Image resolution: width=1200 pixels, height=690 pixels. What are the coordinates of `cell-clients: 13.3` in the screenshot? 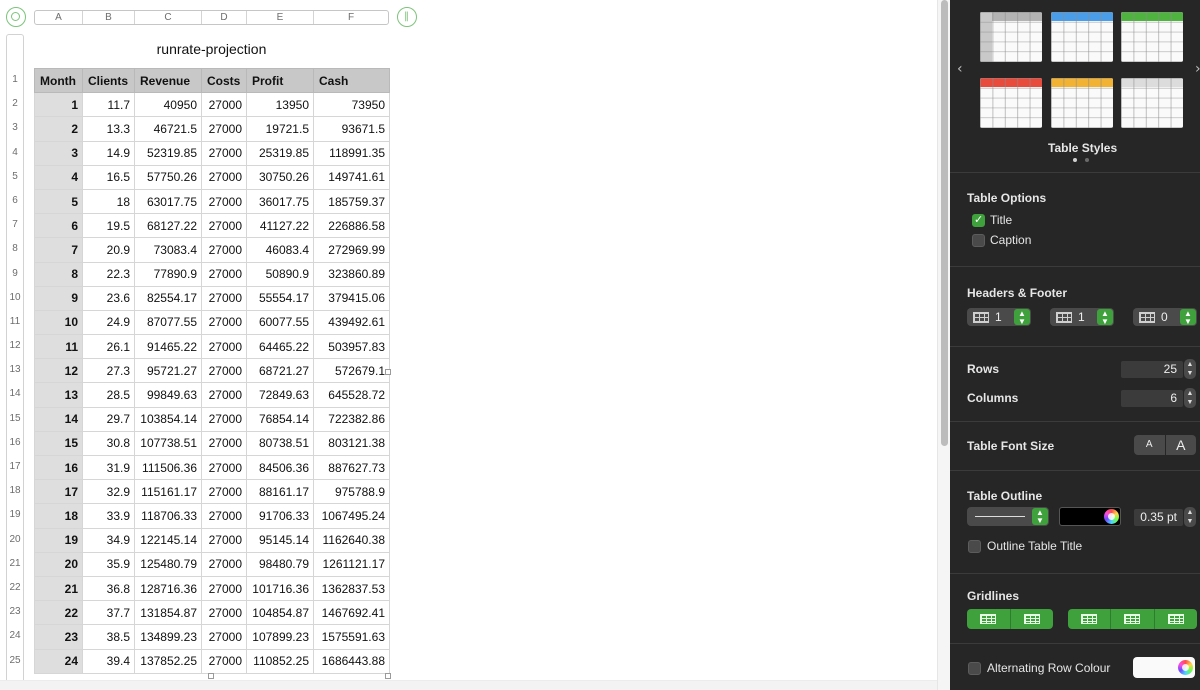 It's located at (108, 129).